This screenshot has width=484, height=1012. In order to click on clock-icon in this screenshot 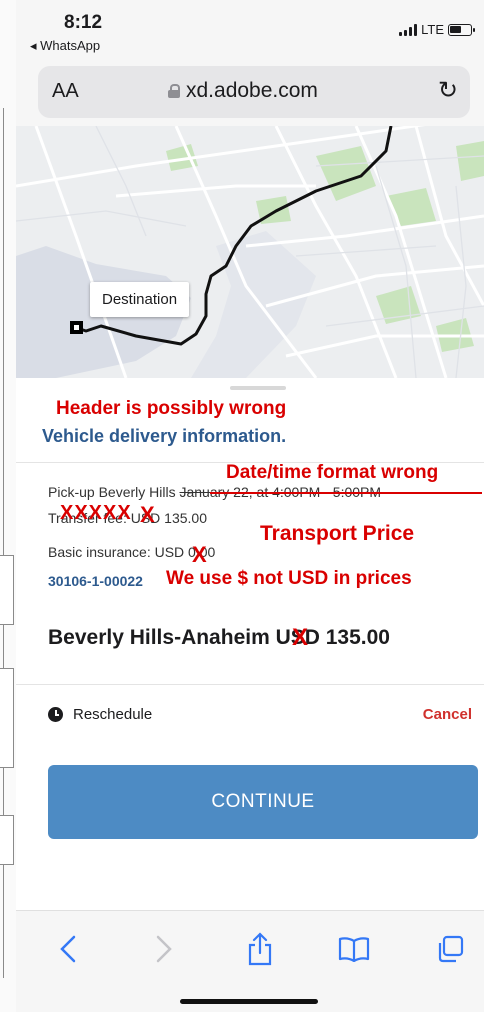, I will do `click(55, 714)`.